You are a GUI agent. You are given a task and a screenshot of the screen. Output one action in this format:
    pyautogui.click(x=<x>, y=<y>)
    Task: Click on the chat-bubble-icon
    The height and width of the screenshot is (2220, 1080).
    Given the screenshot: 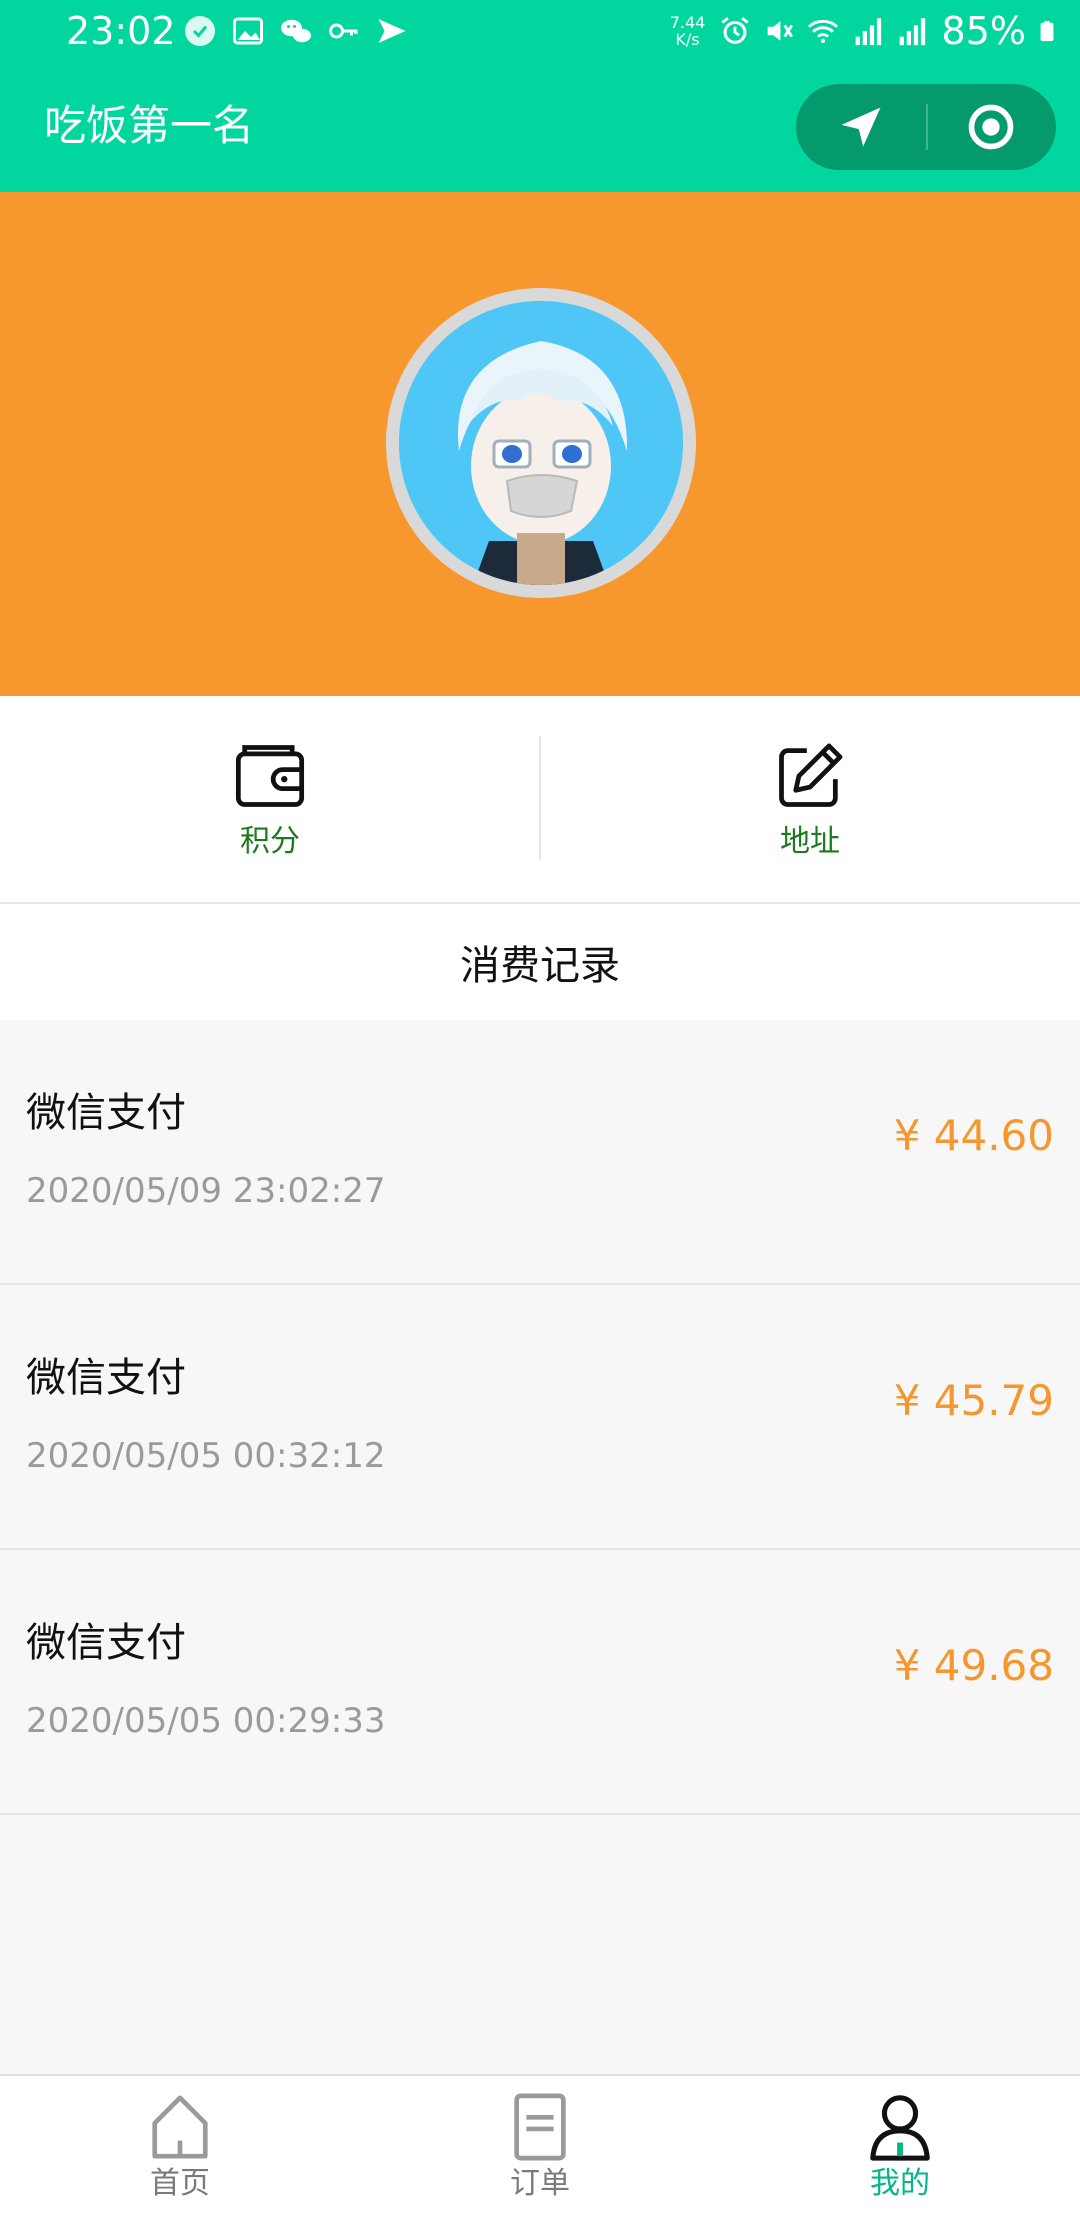 What is the action you would take?
    pyautogui.click(x=200, y=31)
    